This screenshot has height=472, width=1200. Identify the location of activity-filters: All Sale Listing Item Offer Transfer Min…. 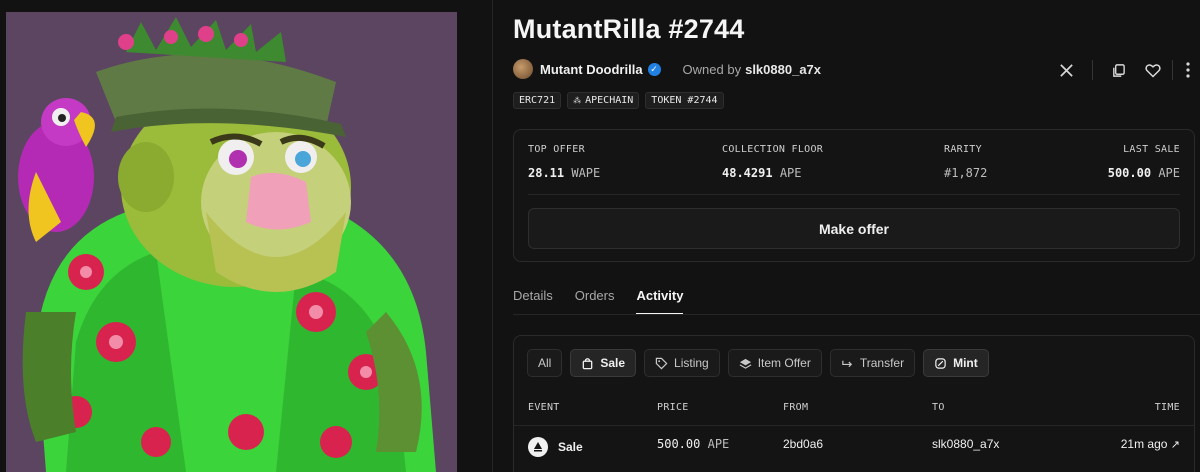
(758, 363).